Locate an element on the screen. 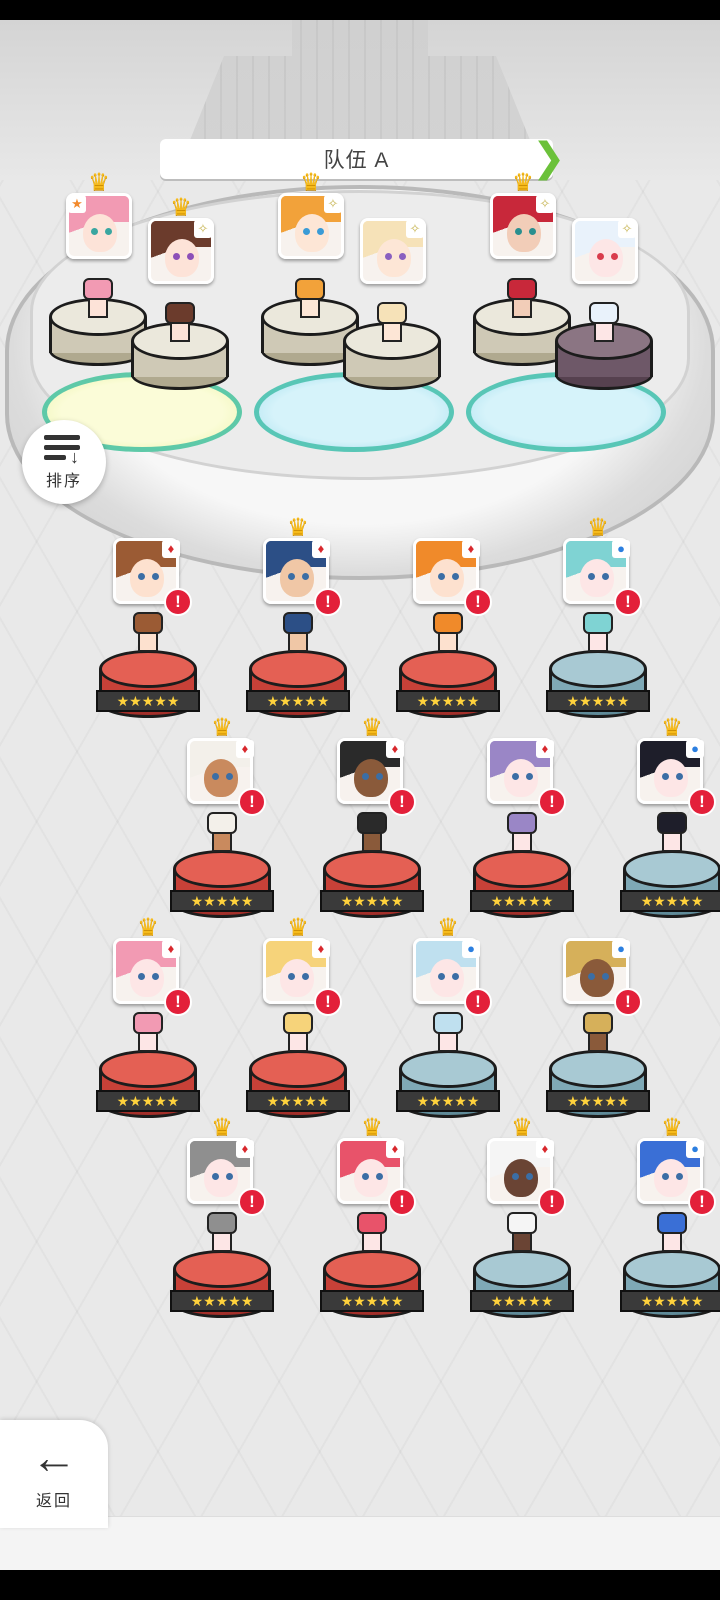 The image size is (720, 1600). status-bar is located at coordinates (360, 10).